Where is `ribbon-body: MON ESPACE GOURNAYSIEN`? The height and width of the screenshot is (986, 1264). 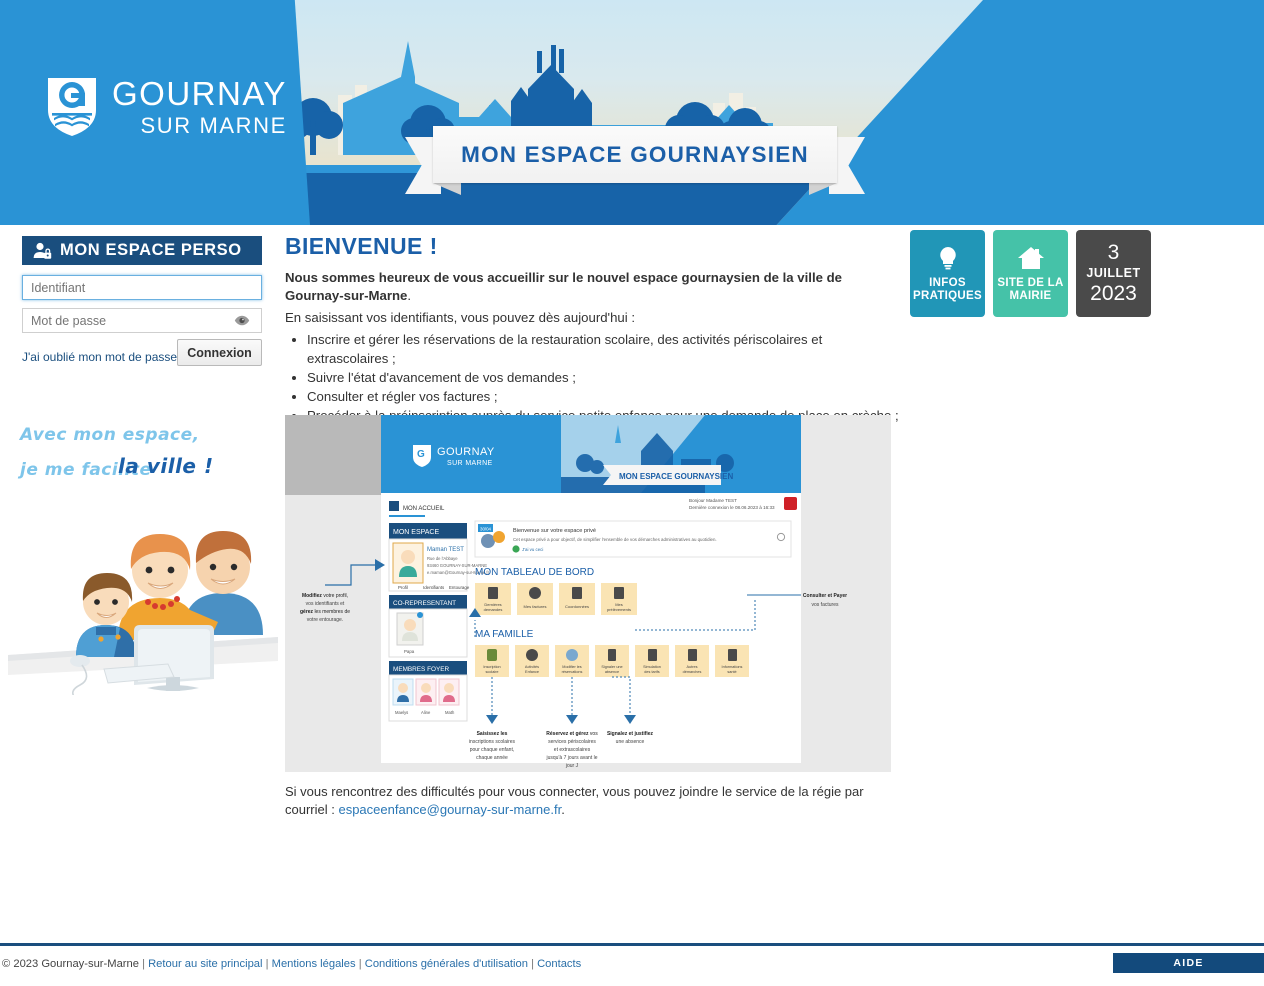
ribbon-body: MON ESPACE GOURNAYSIEN is located at coordinates (635, 154).